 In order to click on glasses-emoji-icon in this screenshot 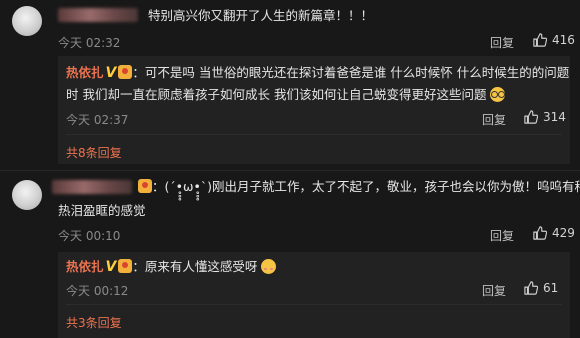, I will do `click(498, 94)`.